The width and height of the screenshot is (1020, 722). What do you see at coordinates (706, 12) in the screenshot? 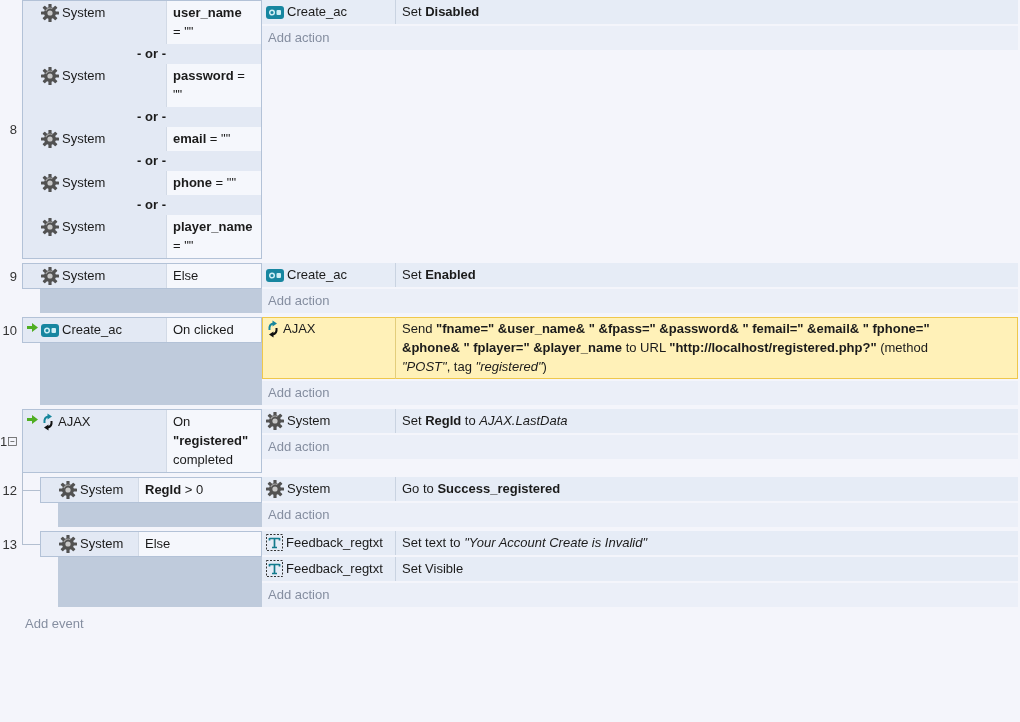
I see `action-text: Set Disabled` at bounding box center [706, 12].